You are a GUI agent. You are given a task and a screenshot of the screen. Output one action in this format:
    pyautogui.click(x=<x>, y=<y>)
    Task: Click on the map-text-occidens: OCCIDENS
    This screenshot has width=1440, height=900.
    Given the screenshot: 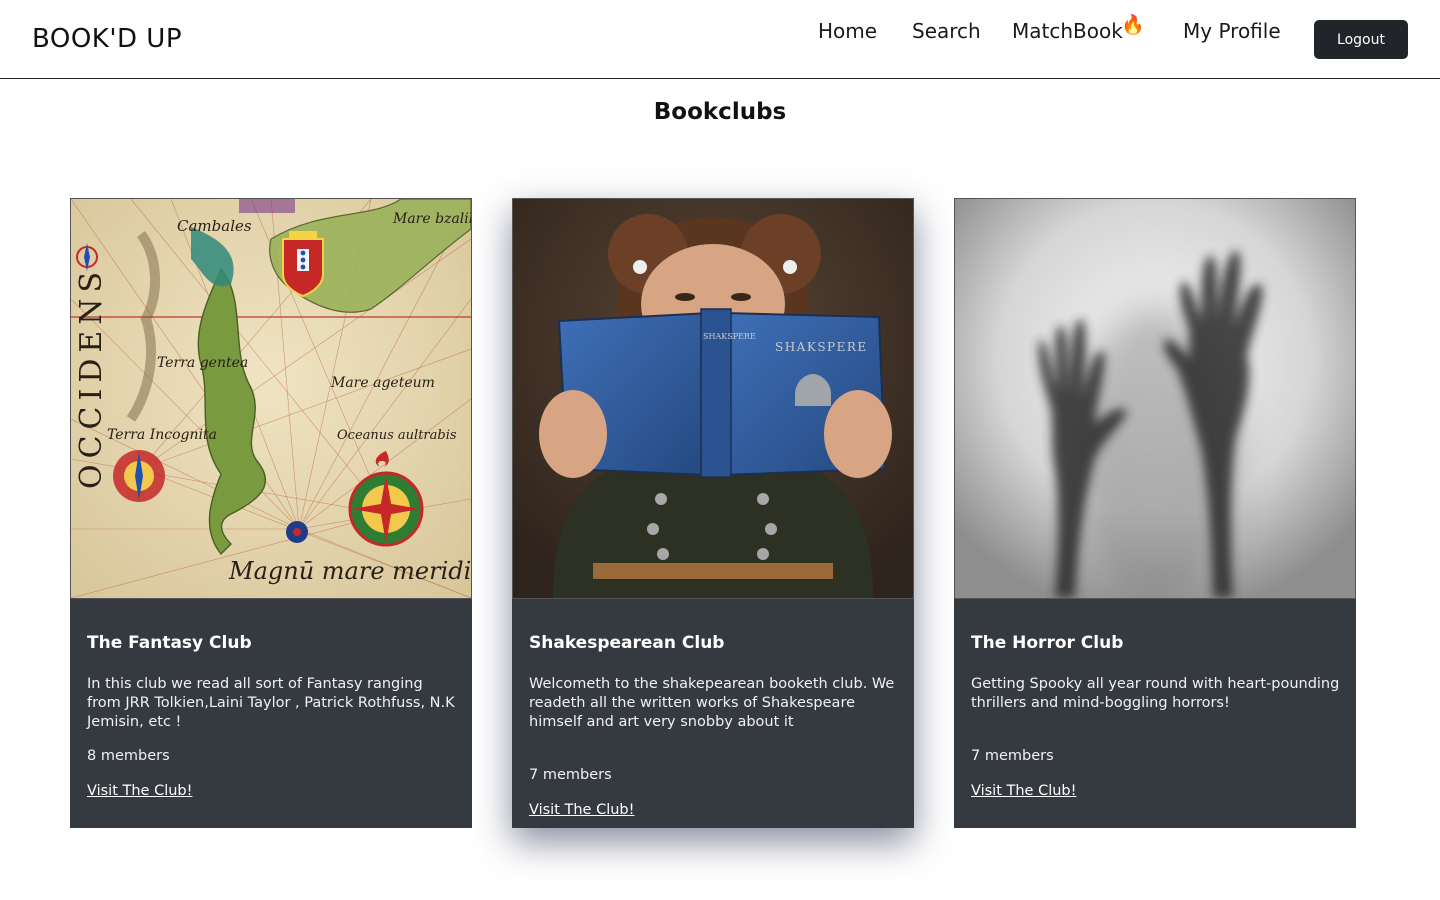 What is the action you would take?
    pyautogui.click(x=91, y=377)
    